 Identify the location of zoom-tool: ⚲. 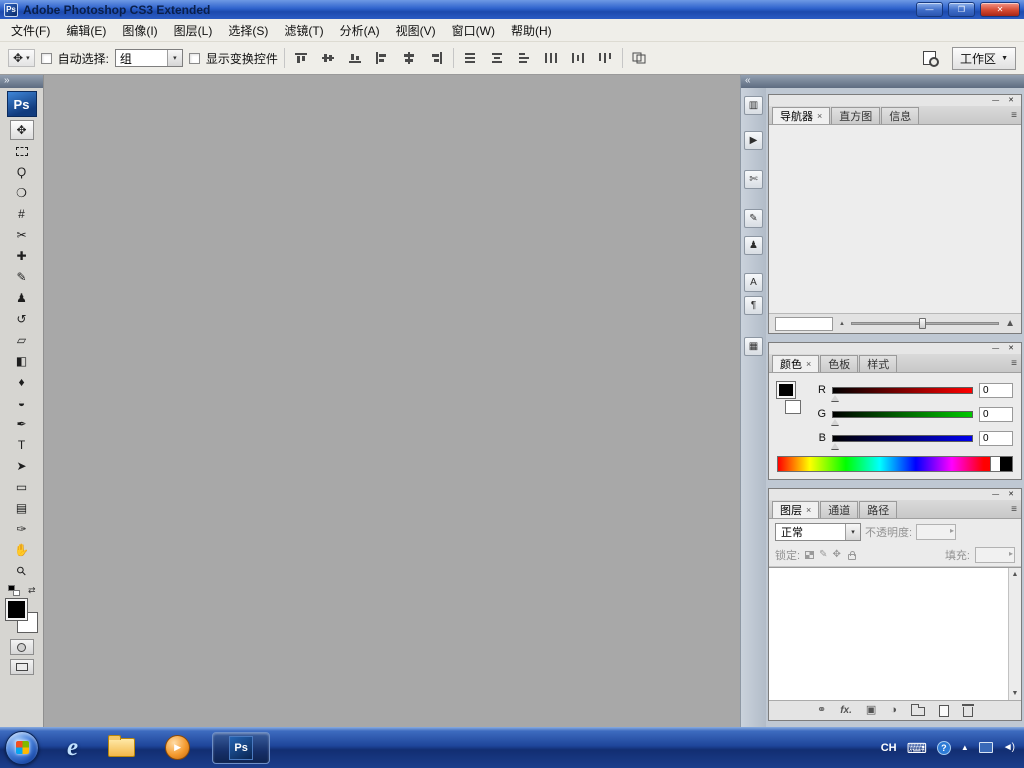
(22, 571).